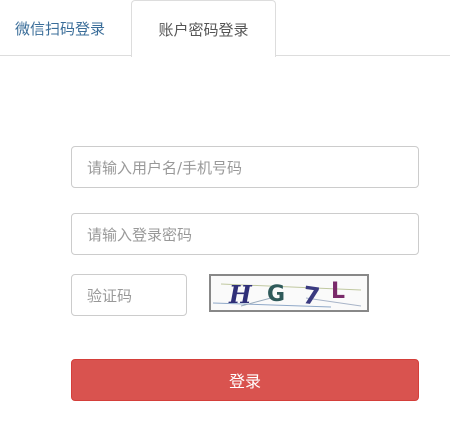 This screenshot has width=450, height=433. I want to click on captcha-code-input: 验证码, so click(129, 295).